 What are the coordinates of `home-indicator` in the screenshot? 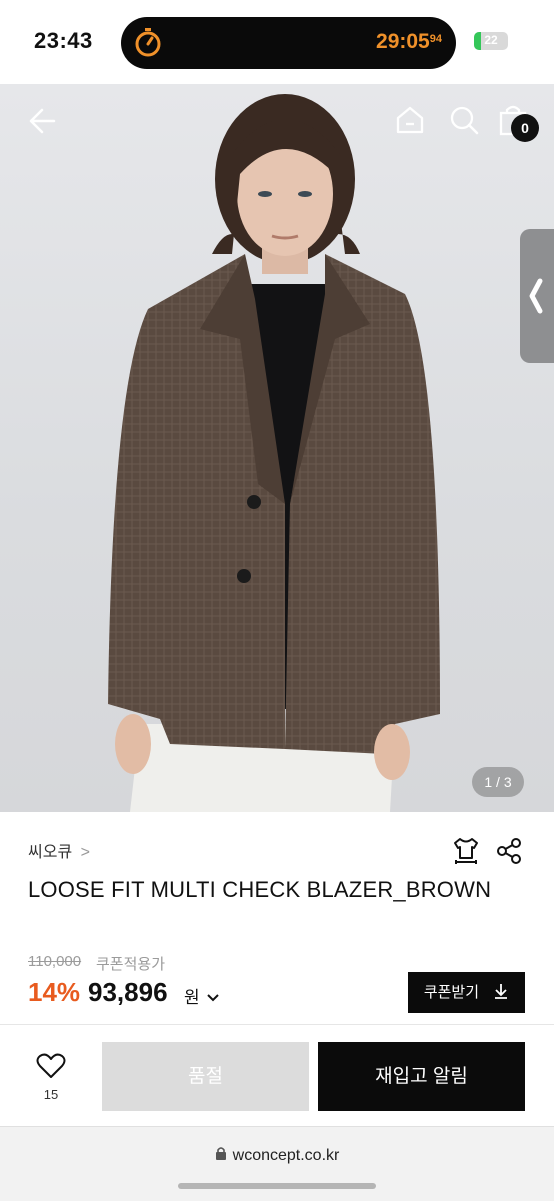 It's located at (277, 1186).